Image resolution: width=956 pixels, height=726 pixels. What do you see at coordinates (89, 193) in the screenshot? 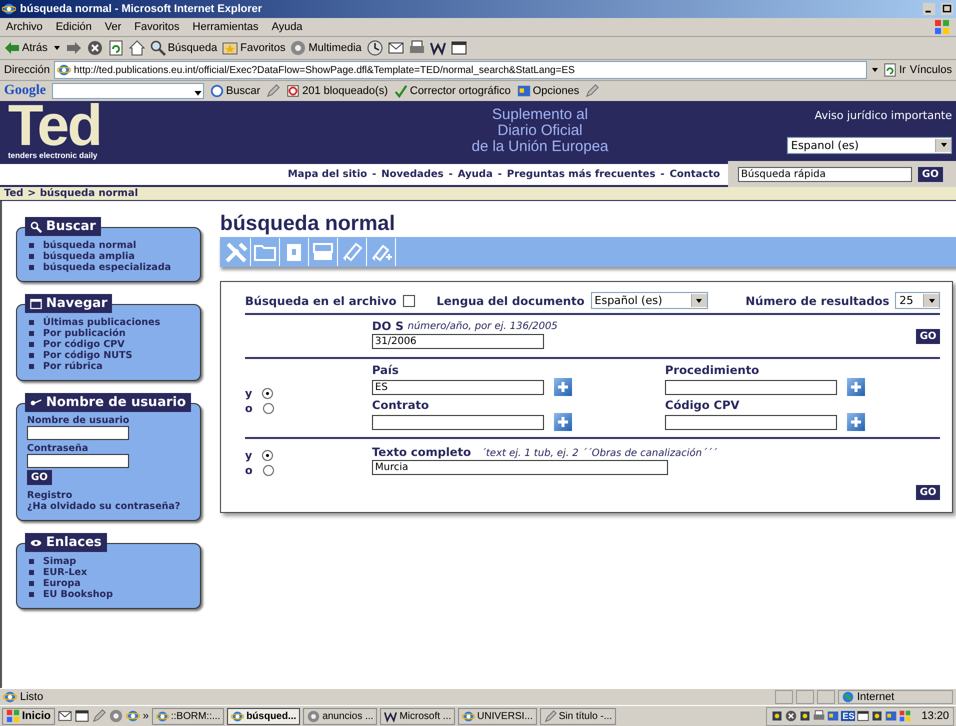
I see `breadcrumb-link: búsqueda normal` at bounding box center [89, 193].